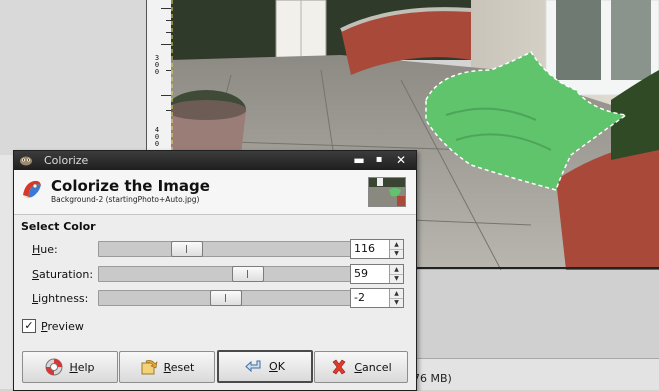  I want to click on status-text: 76 MB), so click(432, 378).